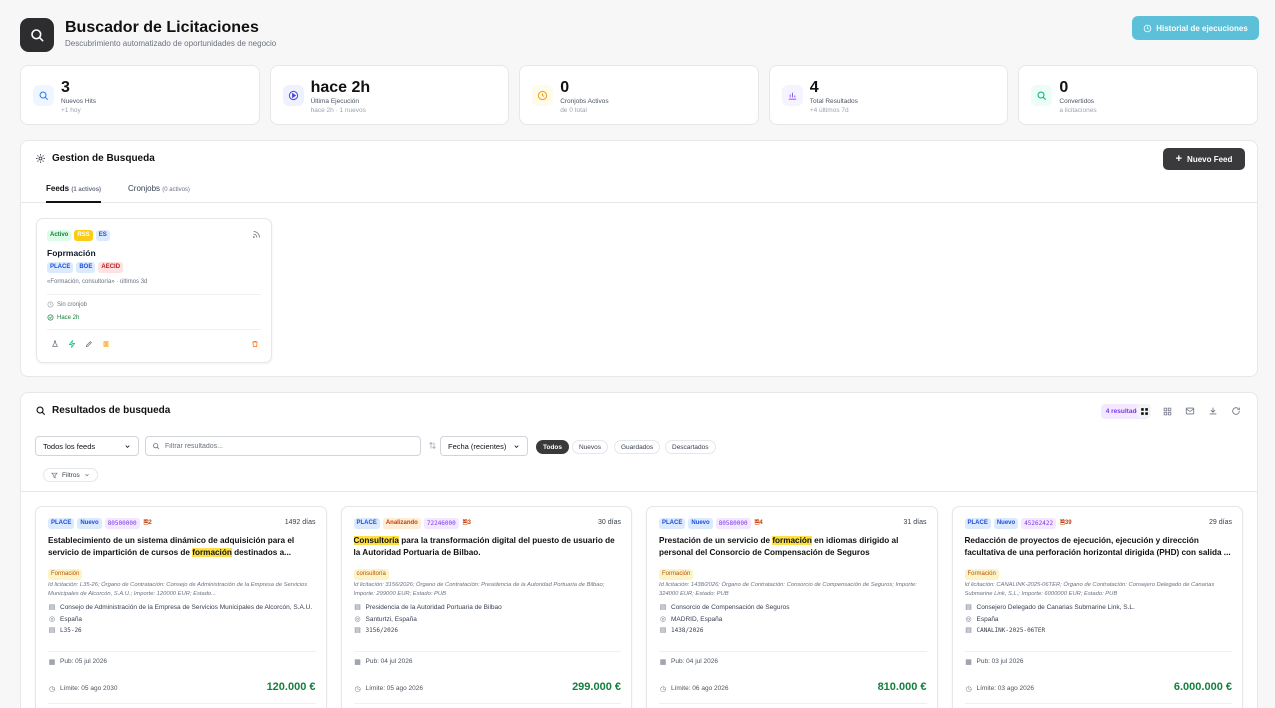  What do you see at coordinates (70, 475) in the screenshot?
I see `filters-toggle: Filtros` at bounding box center [70, 475].